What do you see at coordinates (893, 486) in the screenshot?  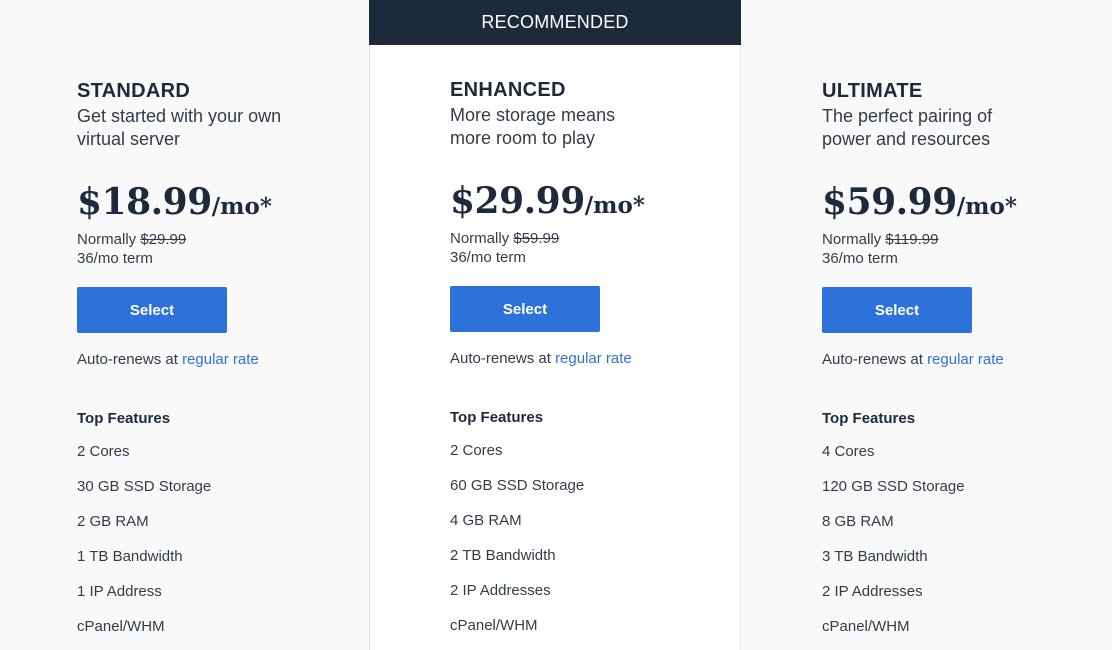 I see `feature-item: 120 GB SSD Storage` at bounding box center [893, 486].